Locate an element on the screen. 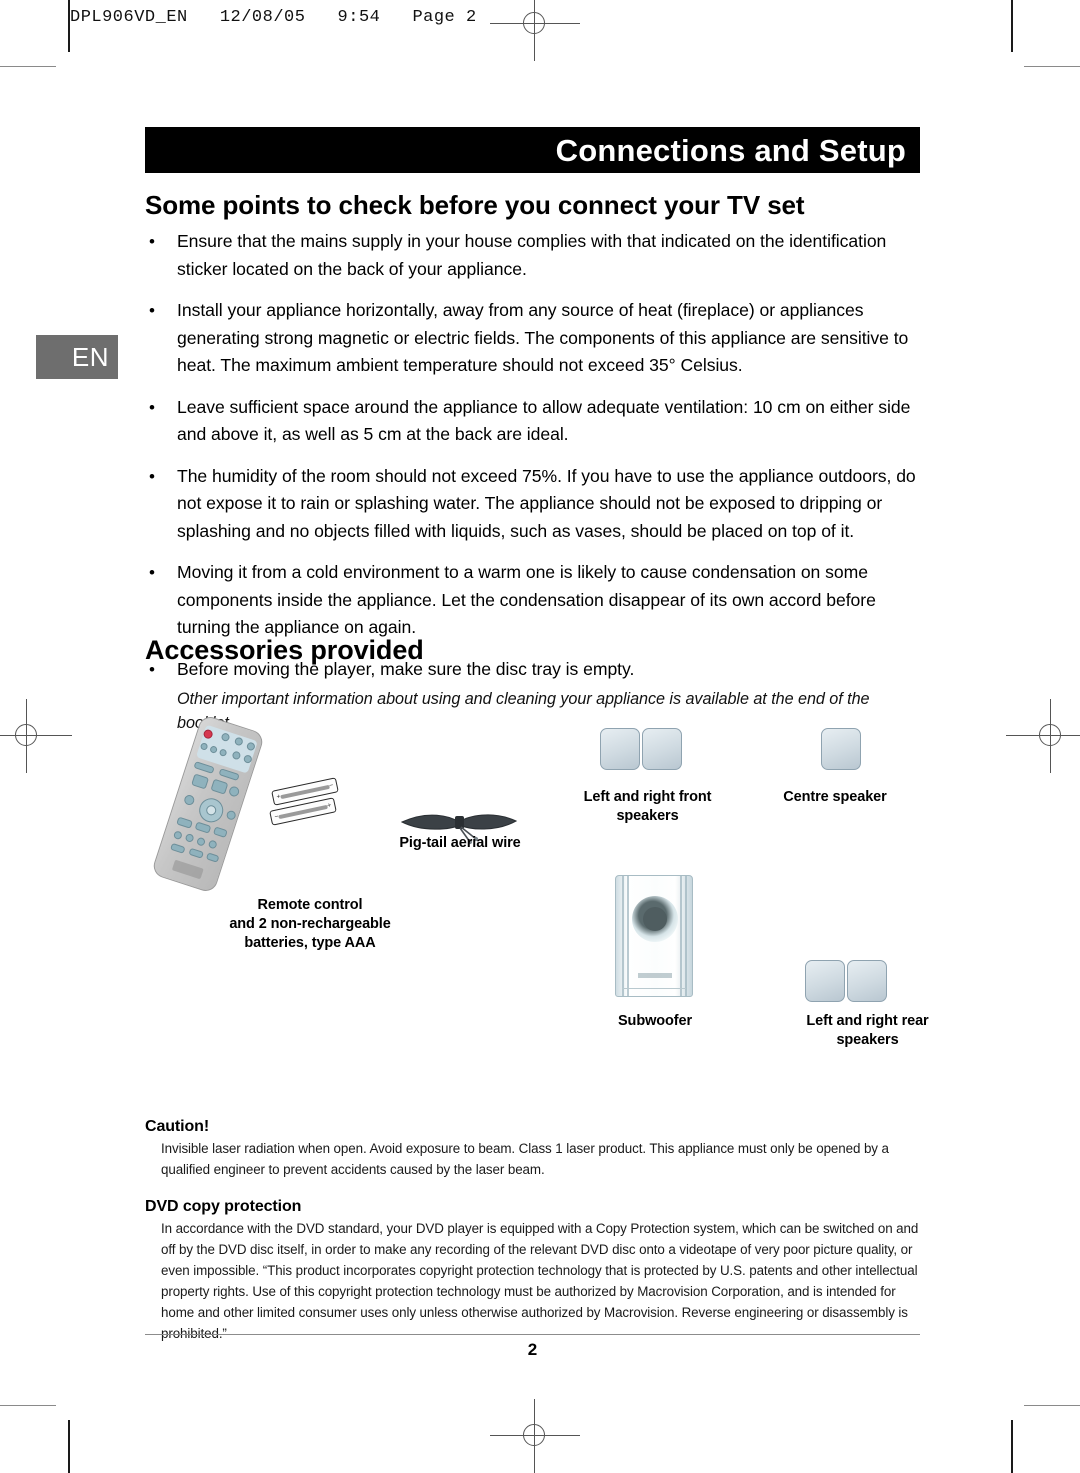  aerial-wire-caption: Pig-tail aerial wire is located at coordinates (460, 843).